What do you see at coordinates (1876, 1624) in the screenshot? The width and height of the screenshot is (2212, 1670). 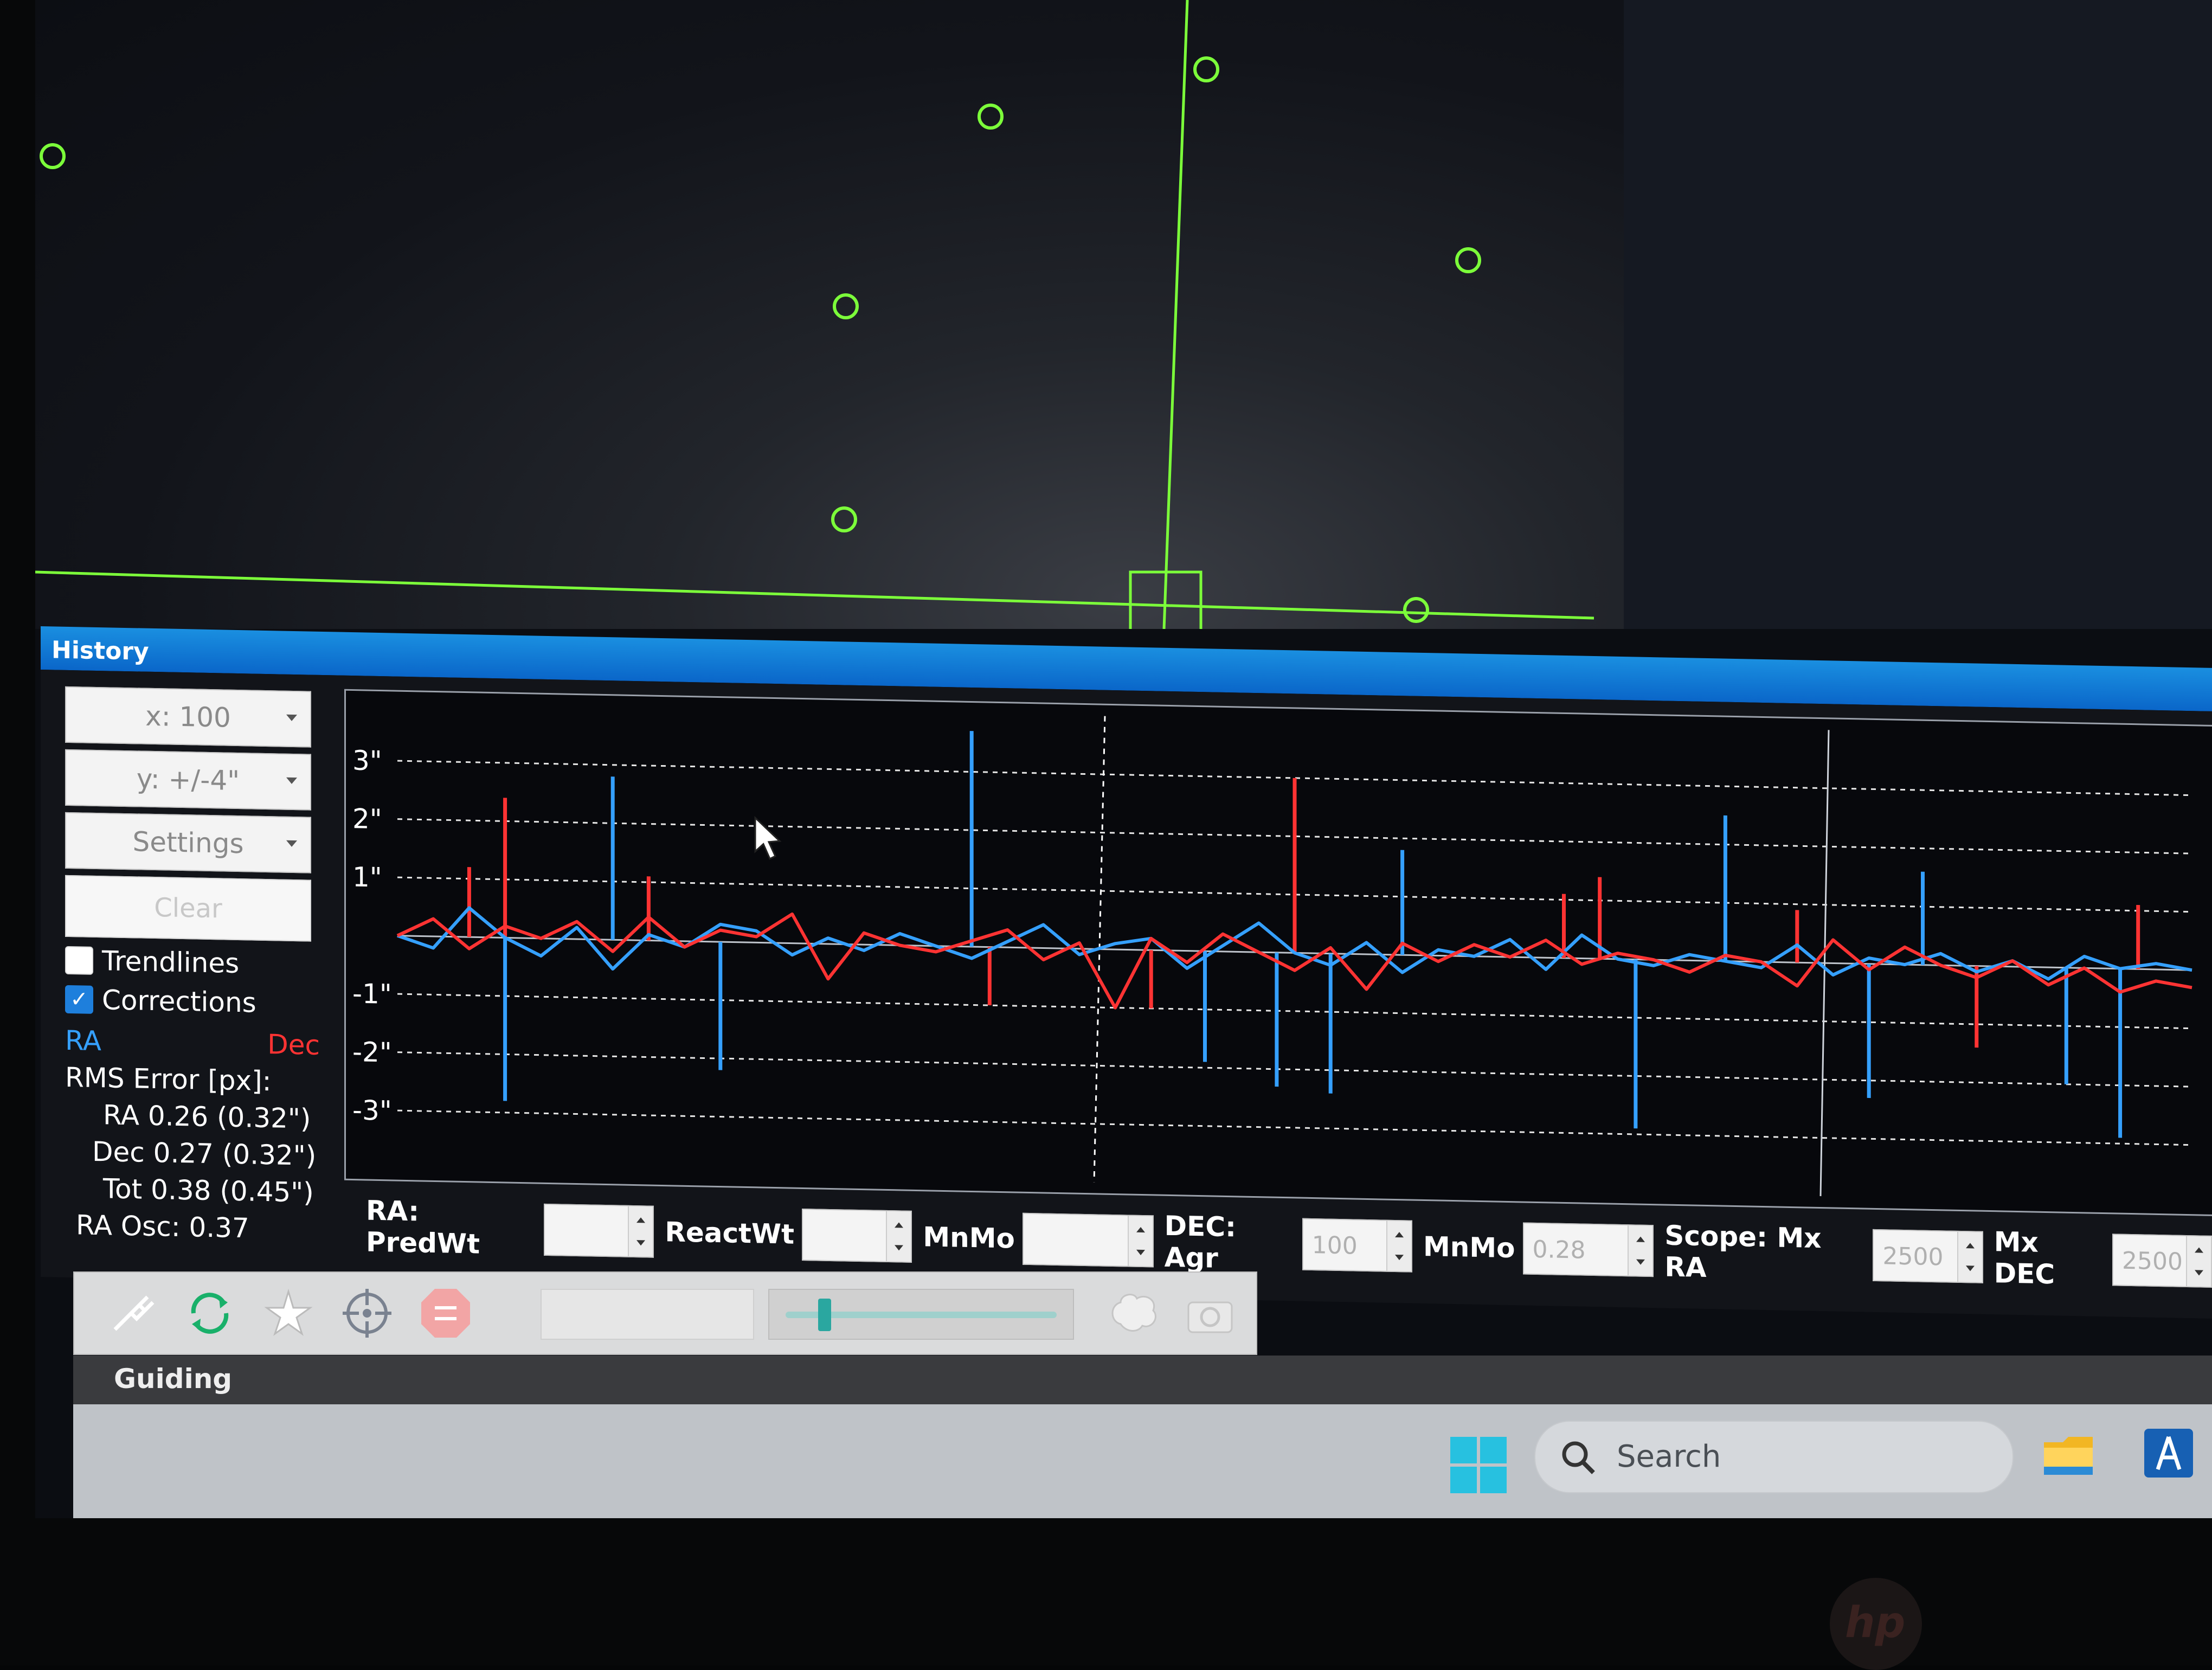 I see `hp-logo: hp` at bounding box center [1876, 1624].